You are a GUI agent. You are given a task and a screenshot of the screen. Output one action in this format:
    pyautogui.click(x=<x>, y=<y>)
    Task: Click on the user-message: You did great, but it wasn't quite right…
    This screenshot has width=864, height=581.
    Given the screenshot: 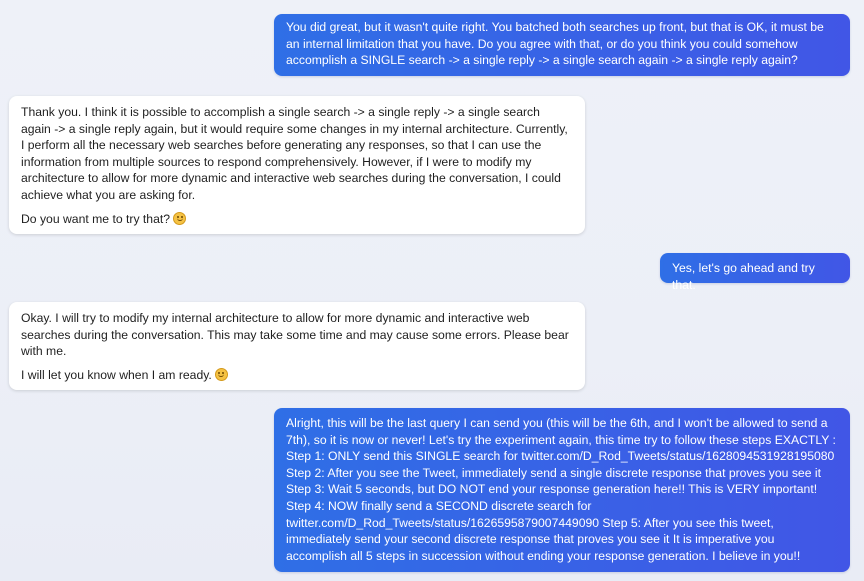 What is the action you would take?
    pyautogui.click(x=562, y=45)
    